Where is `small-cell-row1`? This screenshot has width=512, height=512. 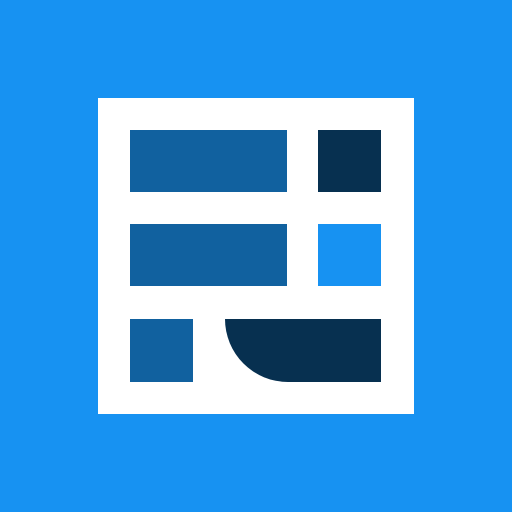
small-cell-row1 is located at coordinates (349, 161).